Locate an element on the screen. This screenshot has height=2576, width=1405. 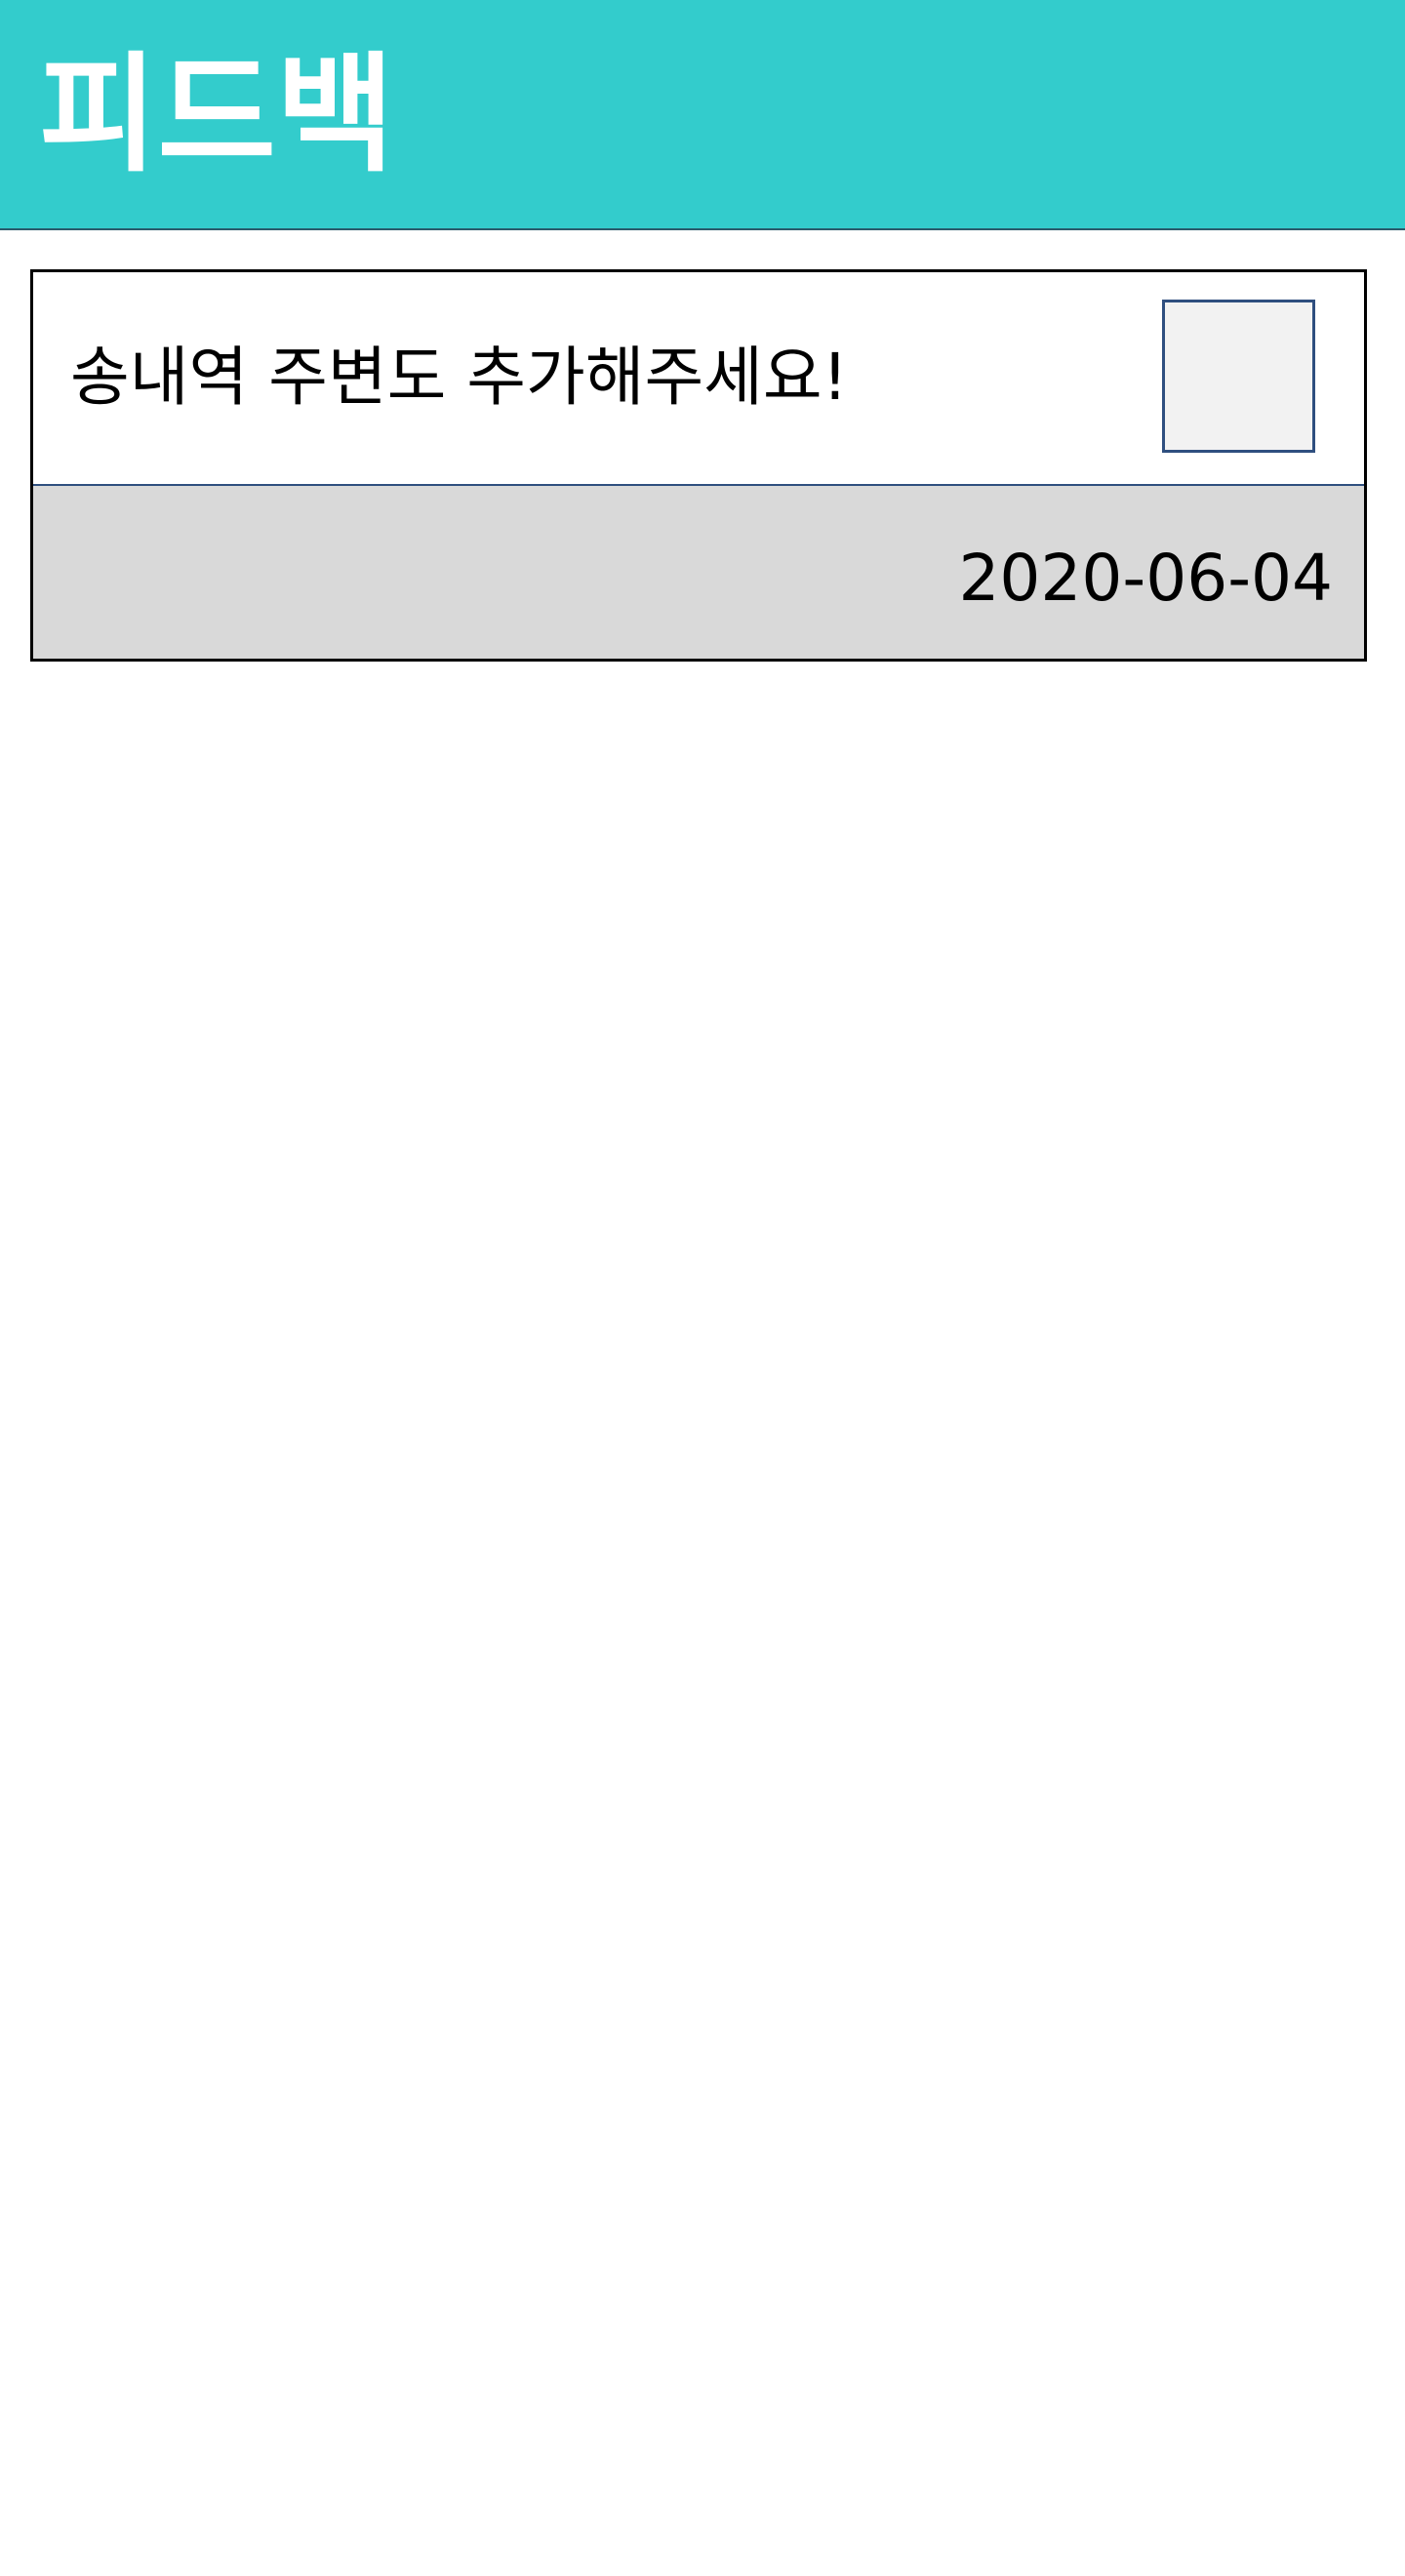
app-header: 피드백 is located at coordinates (702, 115).